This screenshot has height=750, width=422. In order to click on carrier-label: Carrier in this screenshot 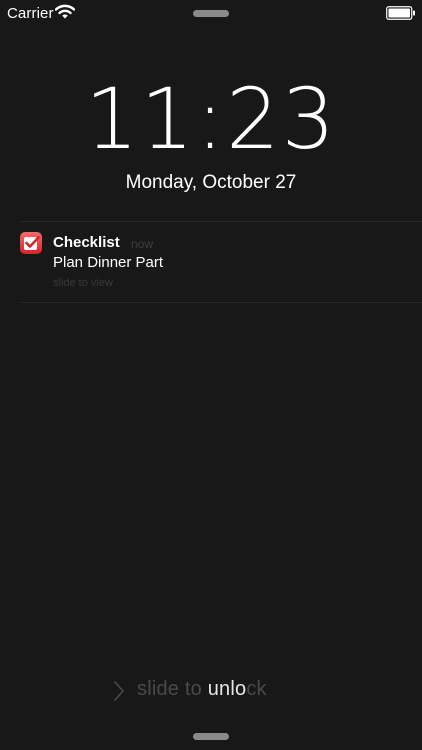, I will do `click(30, 13)`.